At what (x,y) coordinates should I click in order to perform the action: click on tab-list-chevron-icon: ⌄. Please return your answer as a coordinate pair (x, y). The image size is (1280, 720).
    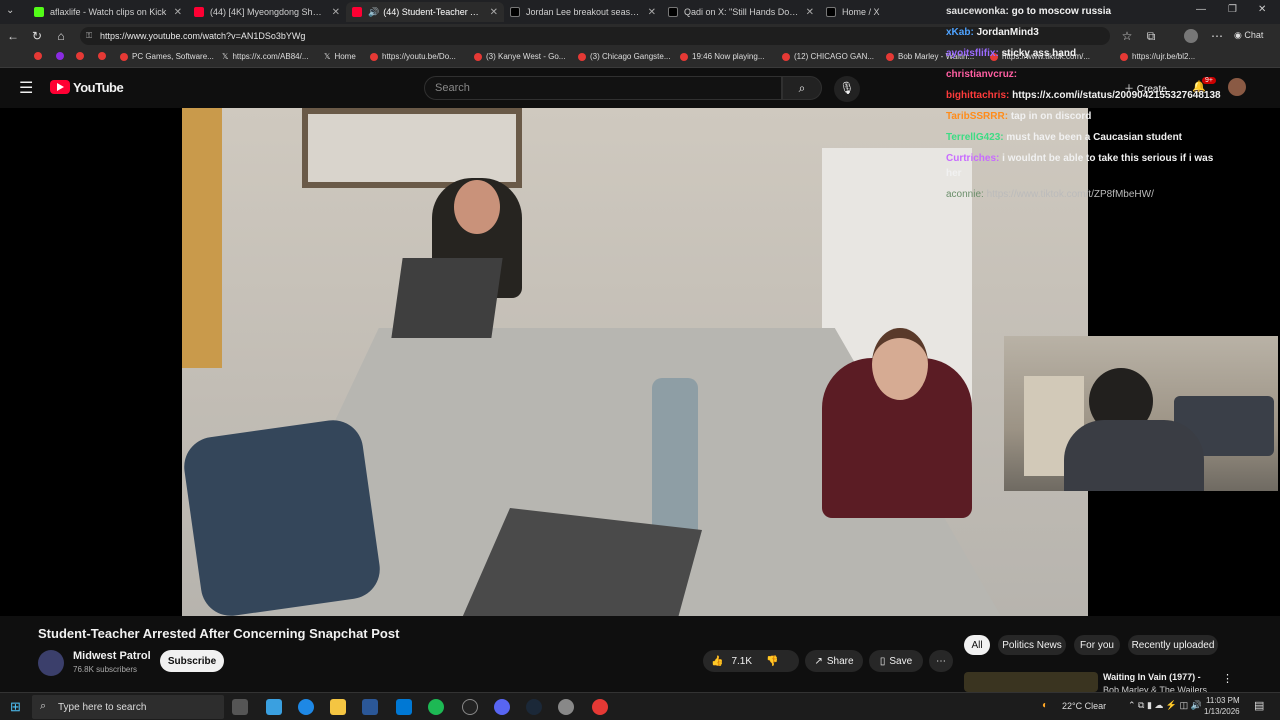
    Looking at the image, I should click on (10, 10).